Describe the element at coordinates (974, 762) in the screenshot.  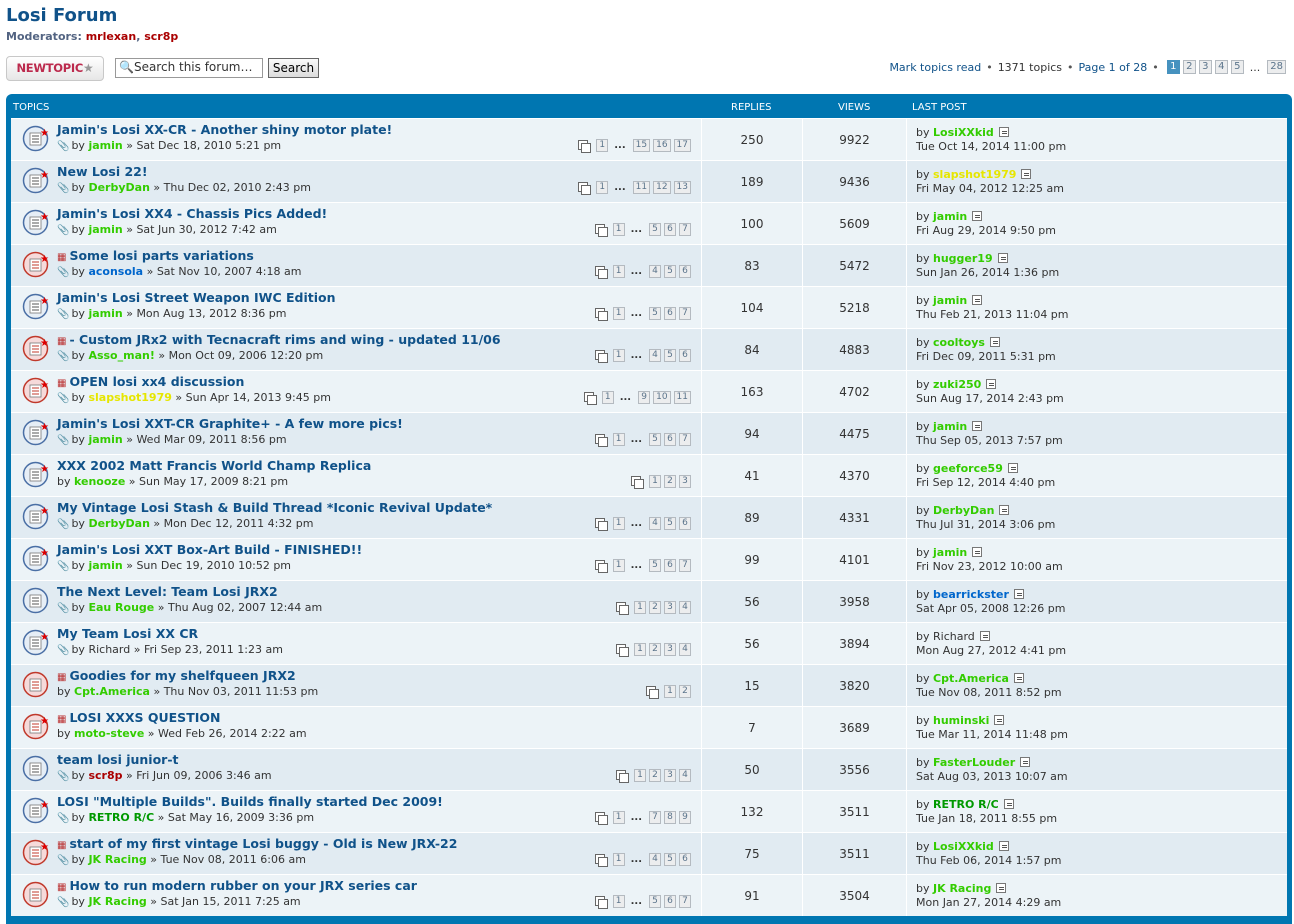
I see `last-post-author-link: FasterLouder` at that location.